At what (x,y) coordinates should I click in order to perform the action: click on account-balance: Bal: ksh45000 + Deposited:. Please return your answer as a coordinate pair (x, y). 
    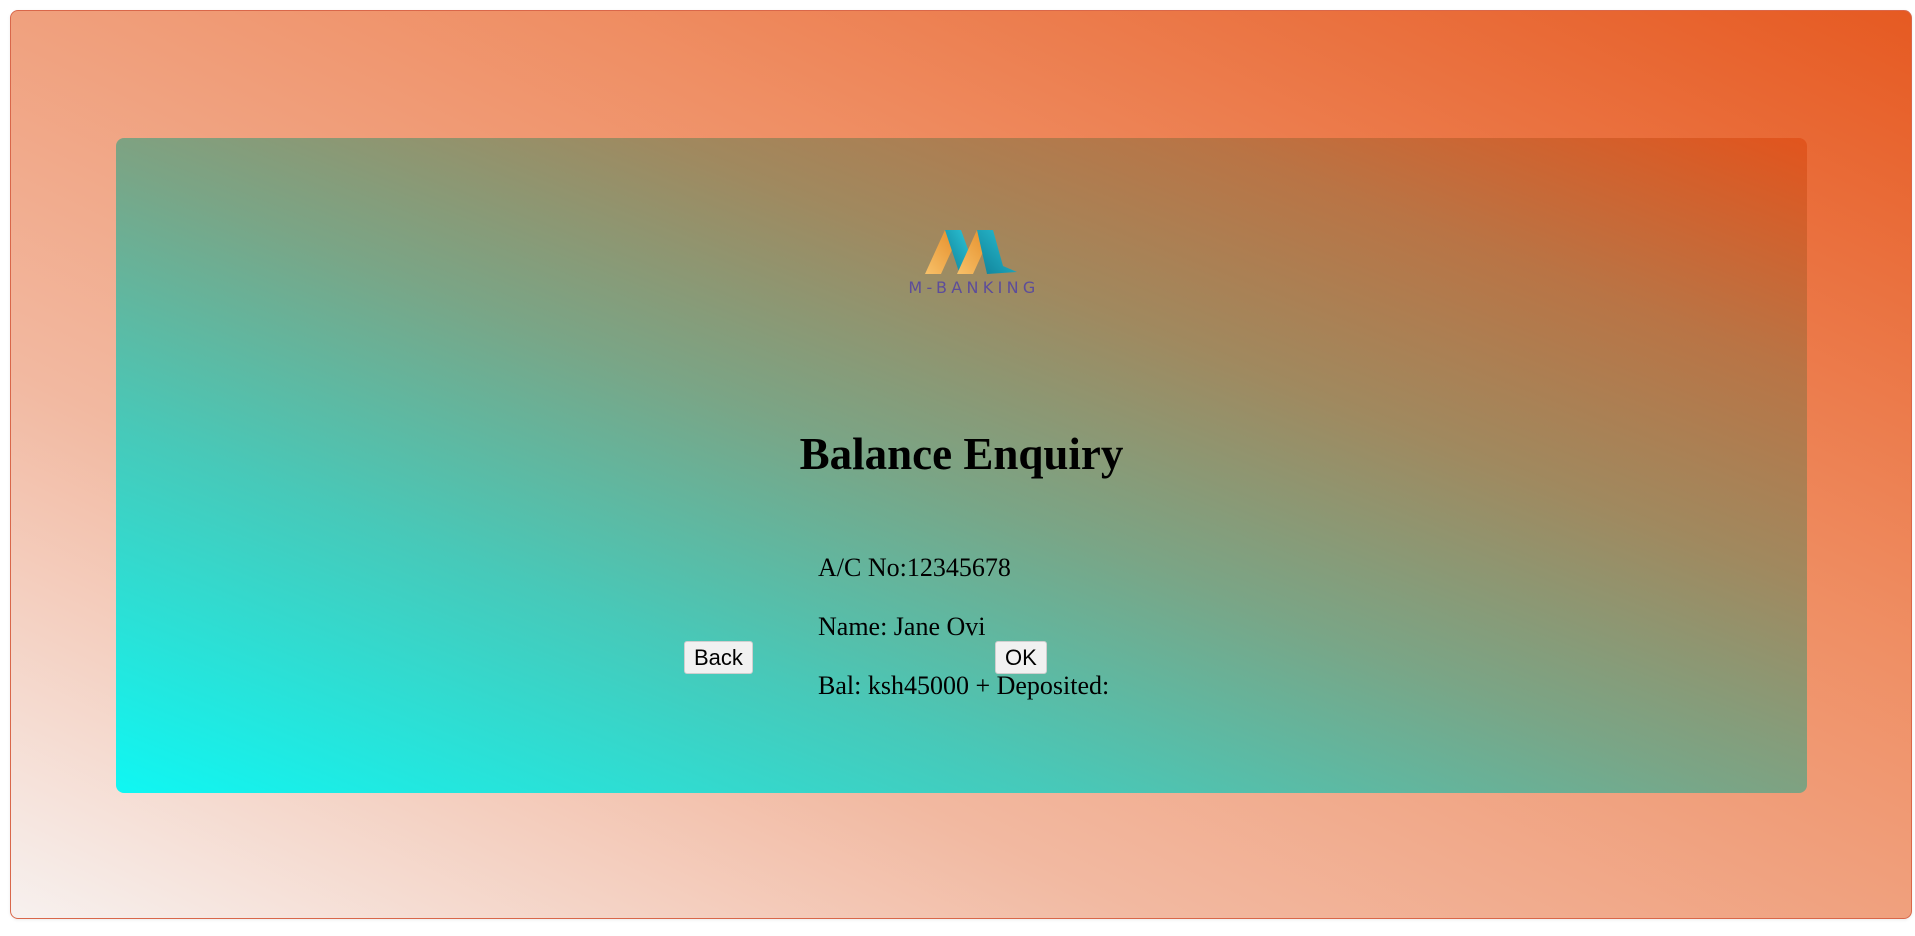
    Looking at the image, I should click on (964, 685).